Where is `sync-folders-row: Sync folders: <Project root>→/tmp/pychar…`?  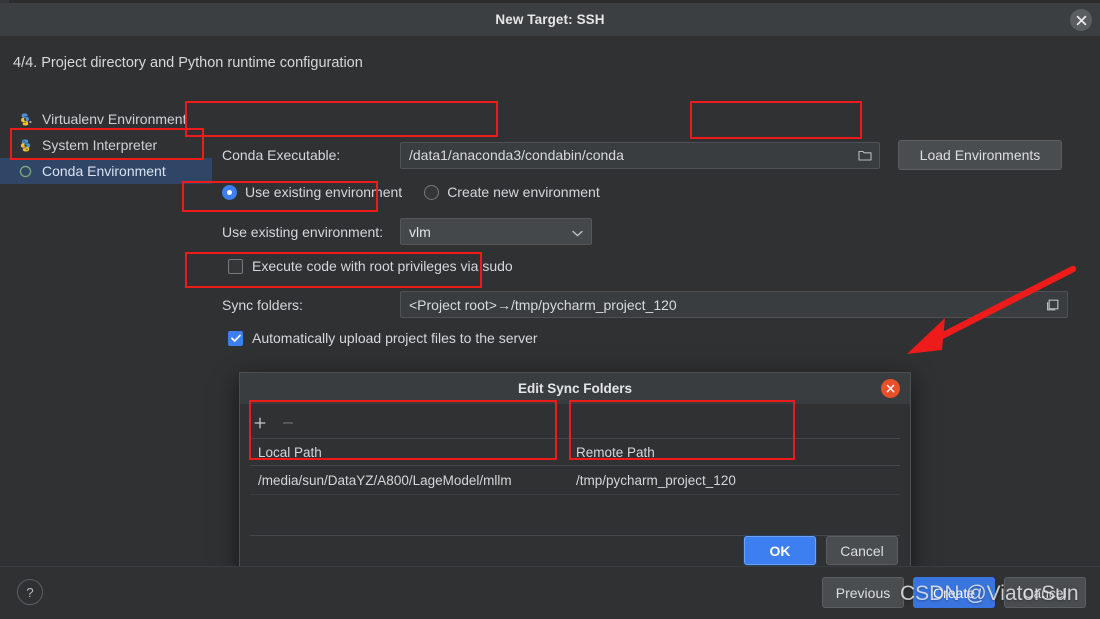 sync-folders-row: Sync folders: <Project root>→/tmp/pychar… is located at coordinates (657, 304).